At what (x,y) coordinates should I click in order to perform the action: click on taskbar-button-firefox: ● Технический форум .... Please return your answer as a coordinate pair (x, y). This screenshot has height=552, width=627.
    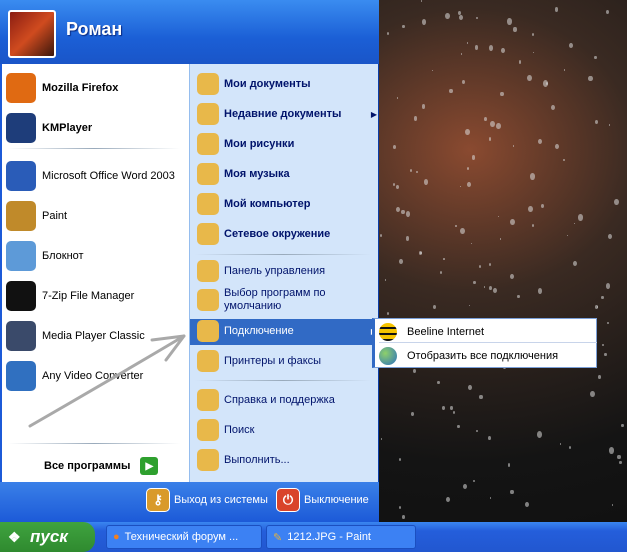
    Looking at the image, I should click on (184, 537).